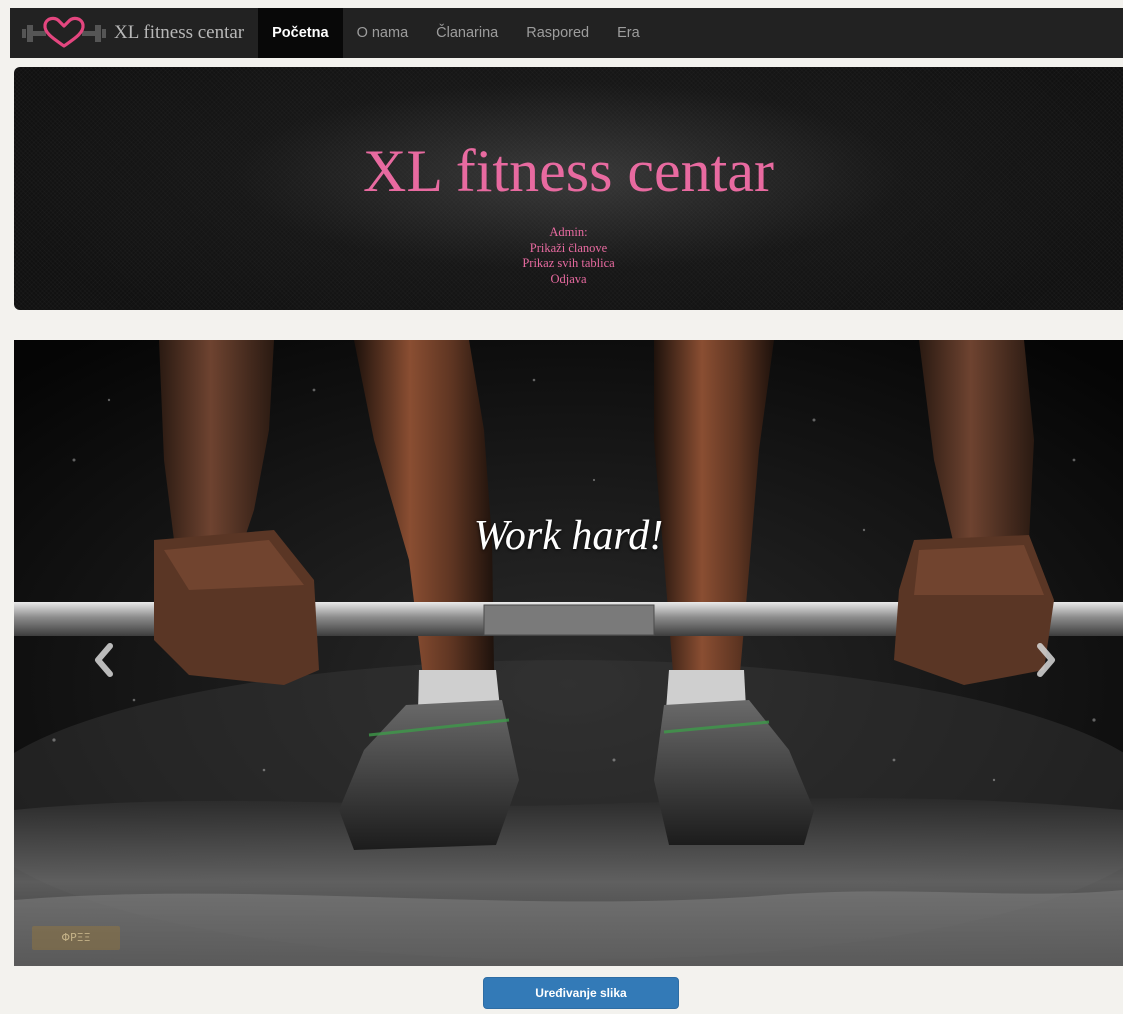 This screenshot has height=1014, width=1123. Describe the element at coordinates (300, 33) in the screenshot. I see `nav-item-pocetna: Početna` at that location.